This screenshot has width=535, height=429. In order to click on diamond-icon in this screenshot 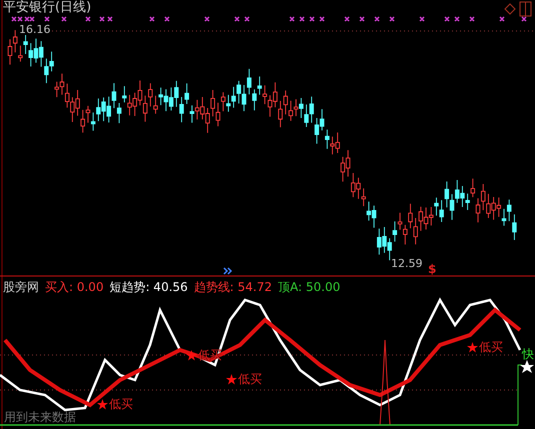, I will do `click(510, 9)`.